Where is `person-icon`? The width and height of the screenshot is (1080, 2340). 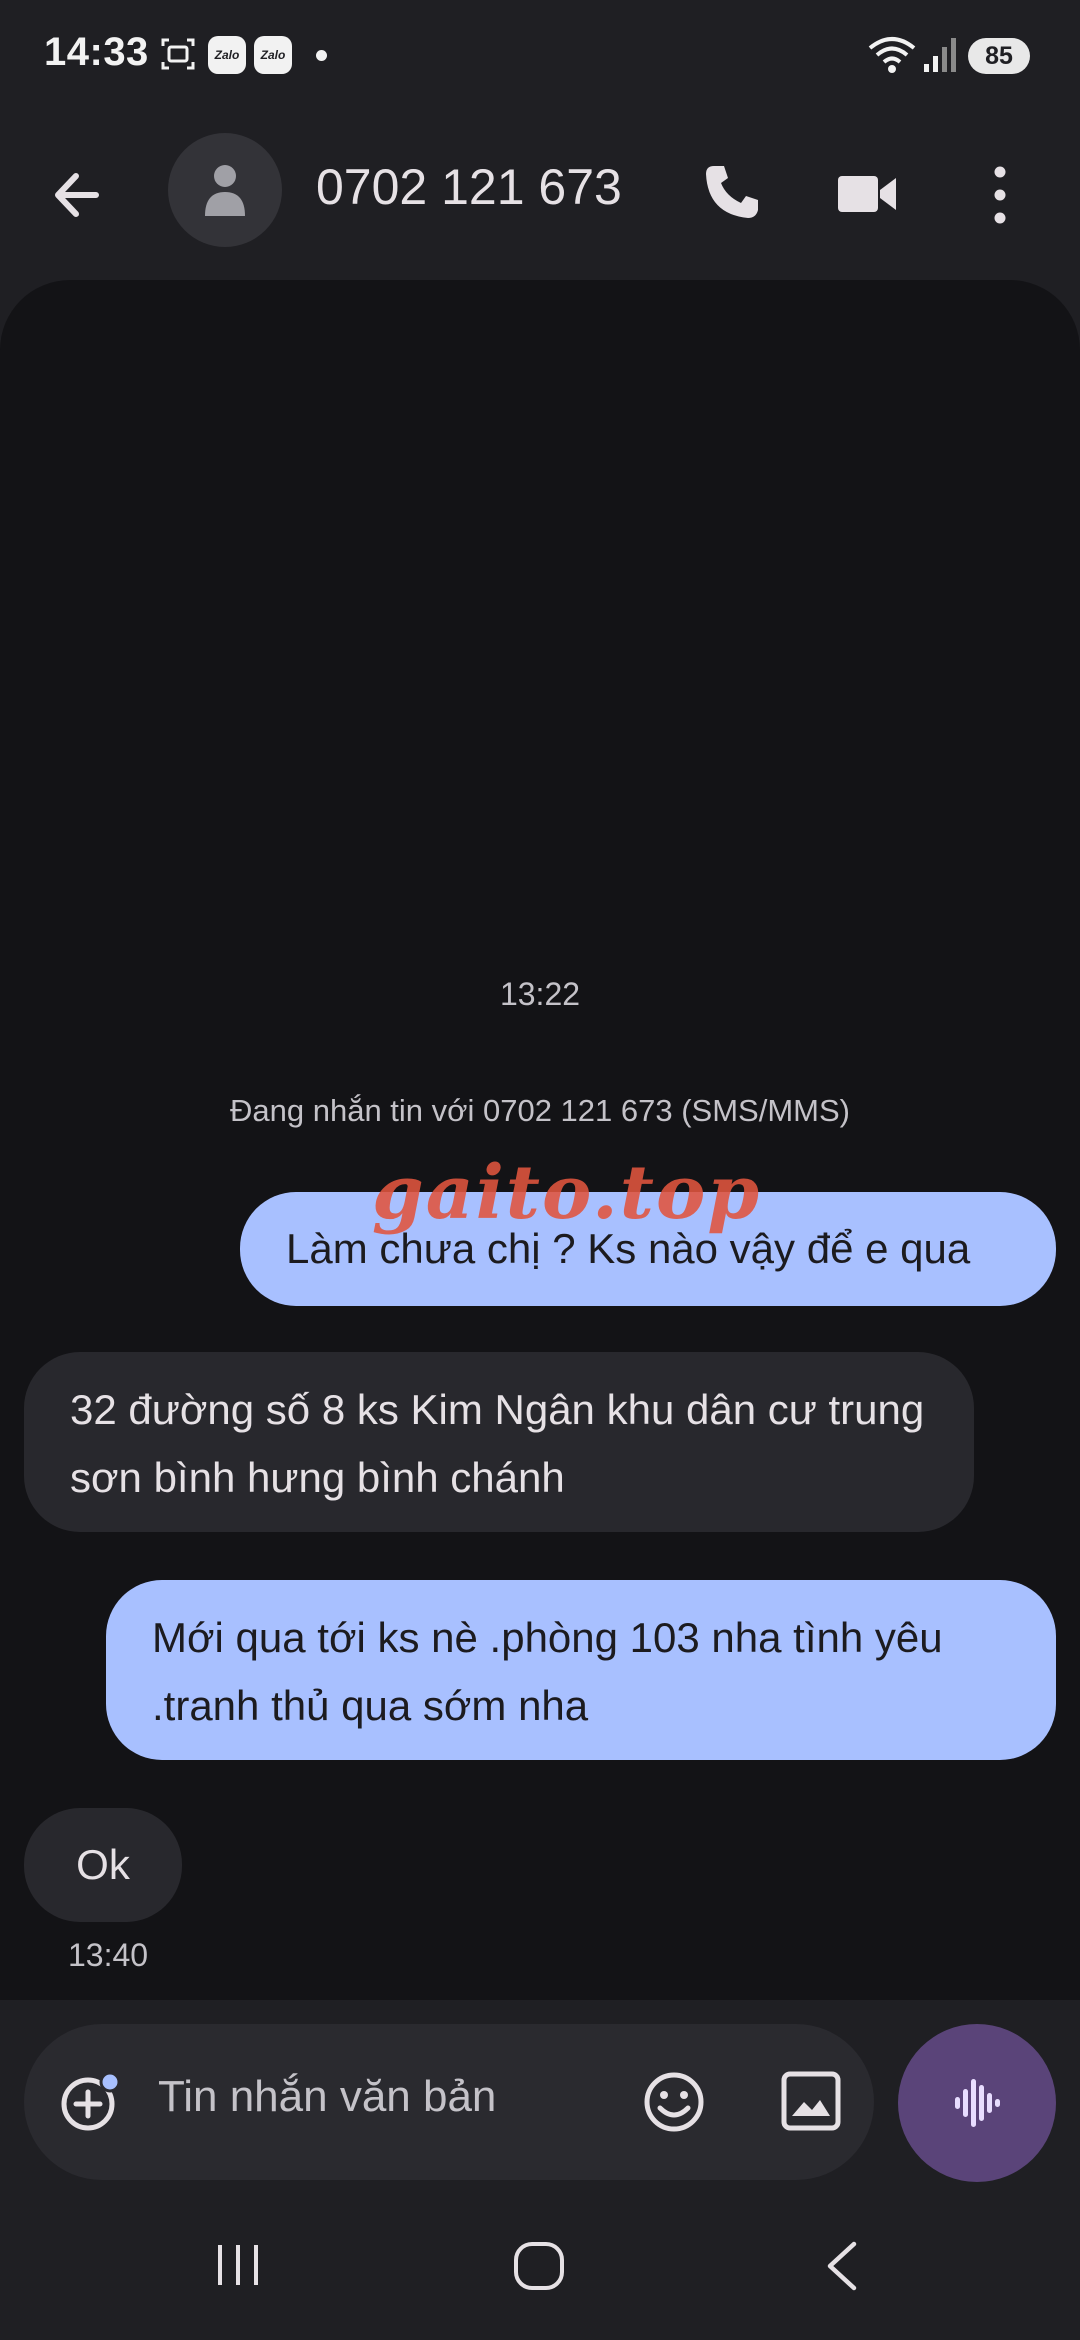
person-icon is located at coordinates (225, 190).